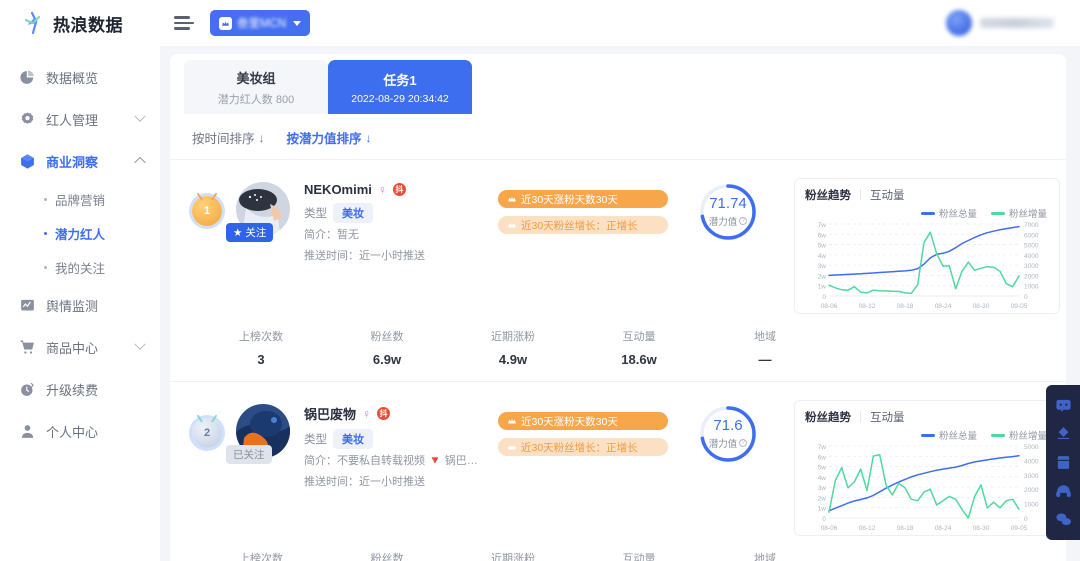 The height and width of the screenshot is (561, 1080). Describe the element at coordinates (1063, 405) in the screenshot. I see `chat-bubble-icon` at that location.